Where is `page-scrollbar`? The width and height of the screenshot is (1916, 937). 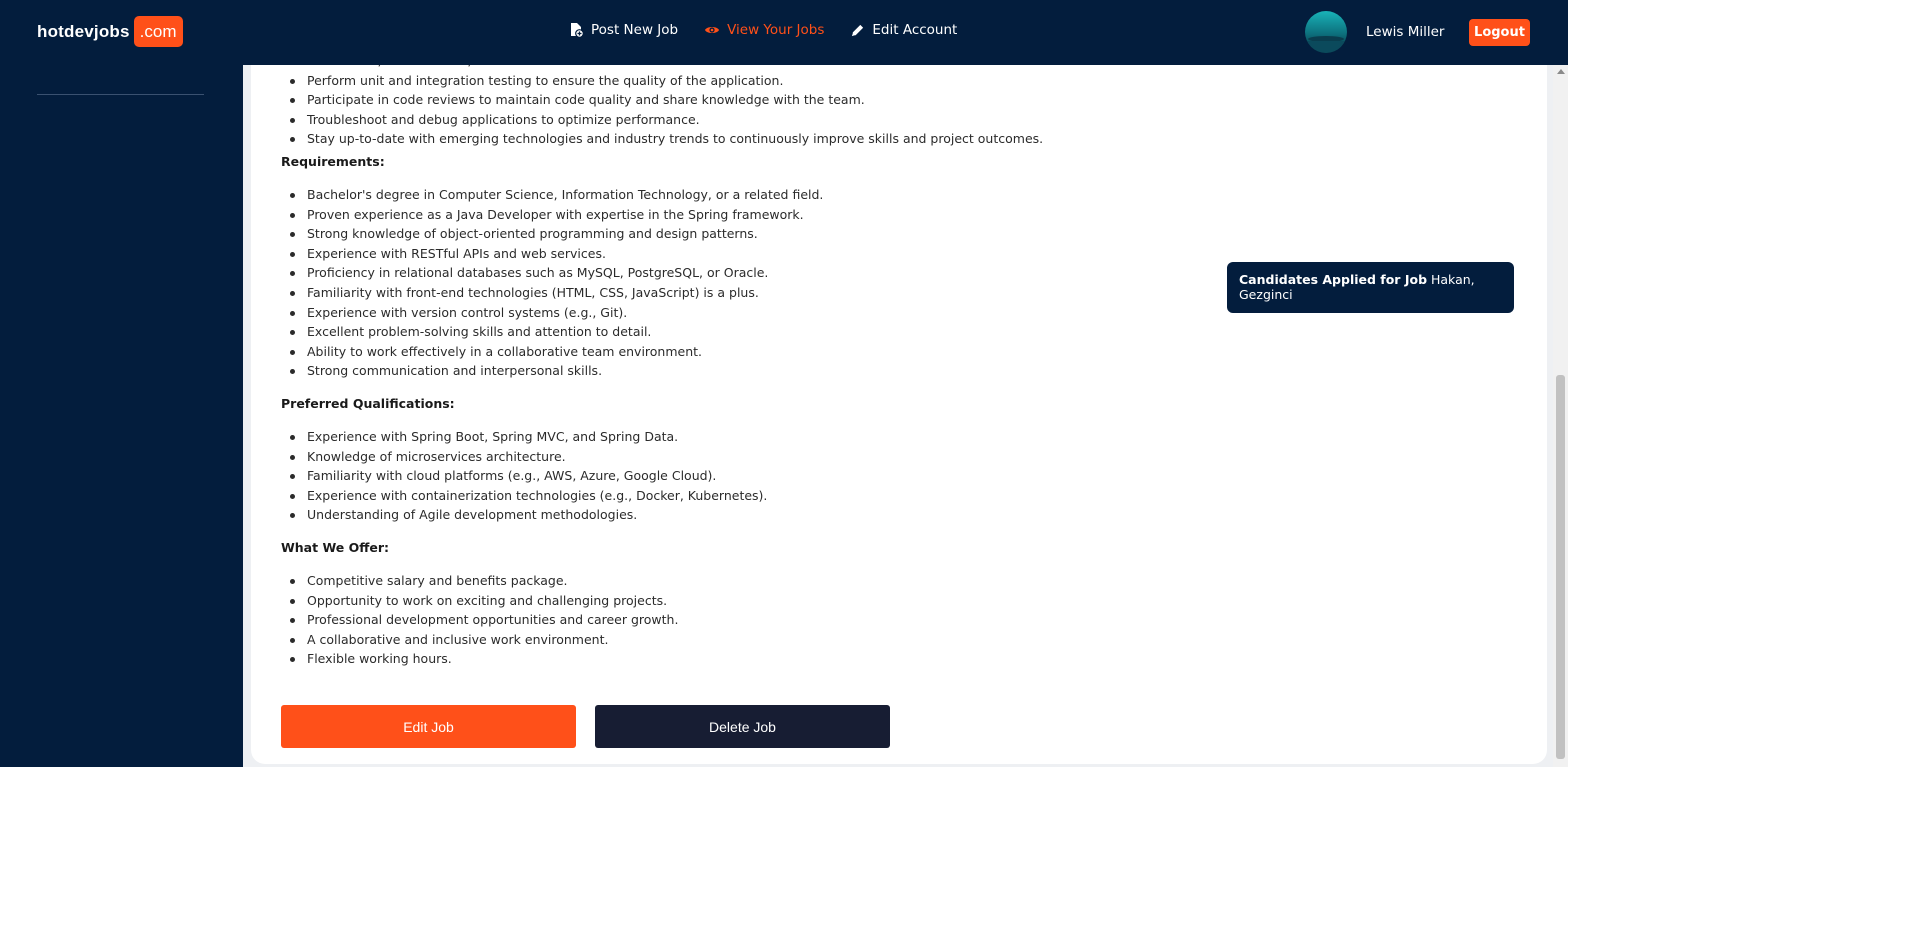
page-scrollbar is located at coordinates (1560, 416).